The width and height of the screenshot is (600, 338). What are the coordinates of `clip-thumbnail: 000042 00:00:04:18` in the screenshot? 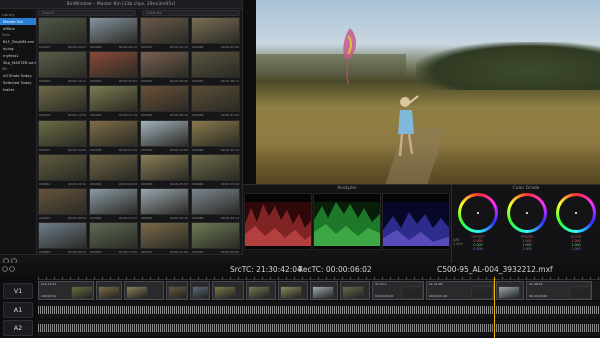 It's located at (113, 170).